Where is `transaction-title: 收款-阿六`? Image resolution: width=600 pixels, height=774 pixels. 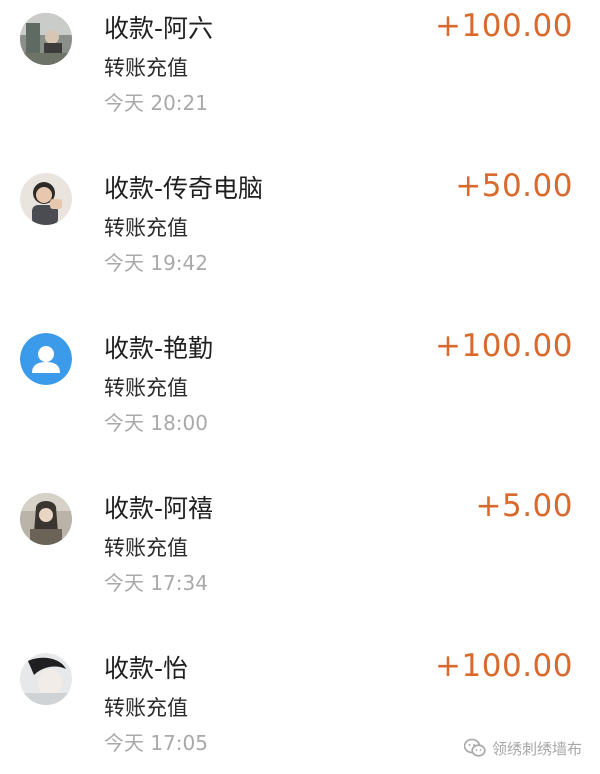 transaction-title: 收款-阿六 is located at coordinates (159, 28).